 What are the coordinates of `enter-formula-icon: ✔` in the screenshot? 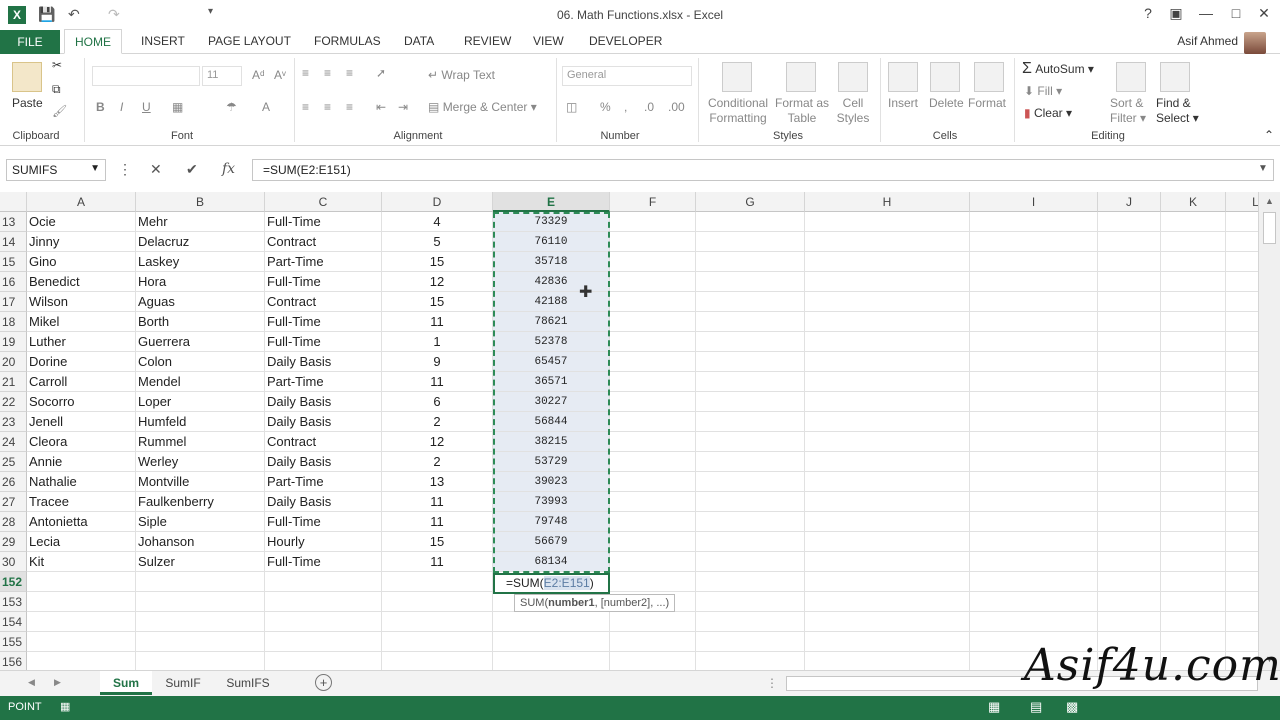 It's located at (192, 169).